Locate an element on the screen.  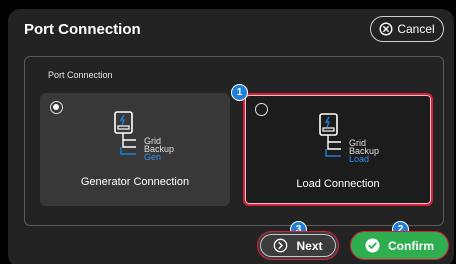
dialog-title: Port Connection is located at coordinates (82, 29).